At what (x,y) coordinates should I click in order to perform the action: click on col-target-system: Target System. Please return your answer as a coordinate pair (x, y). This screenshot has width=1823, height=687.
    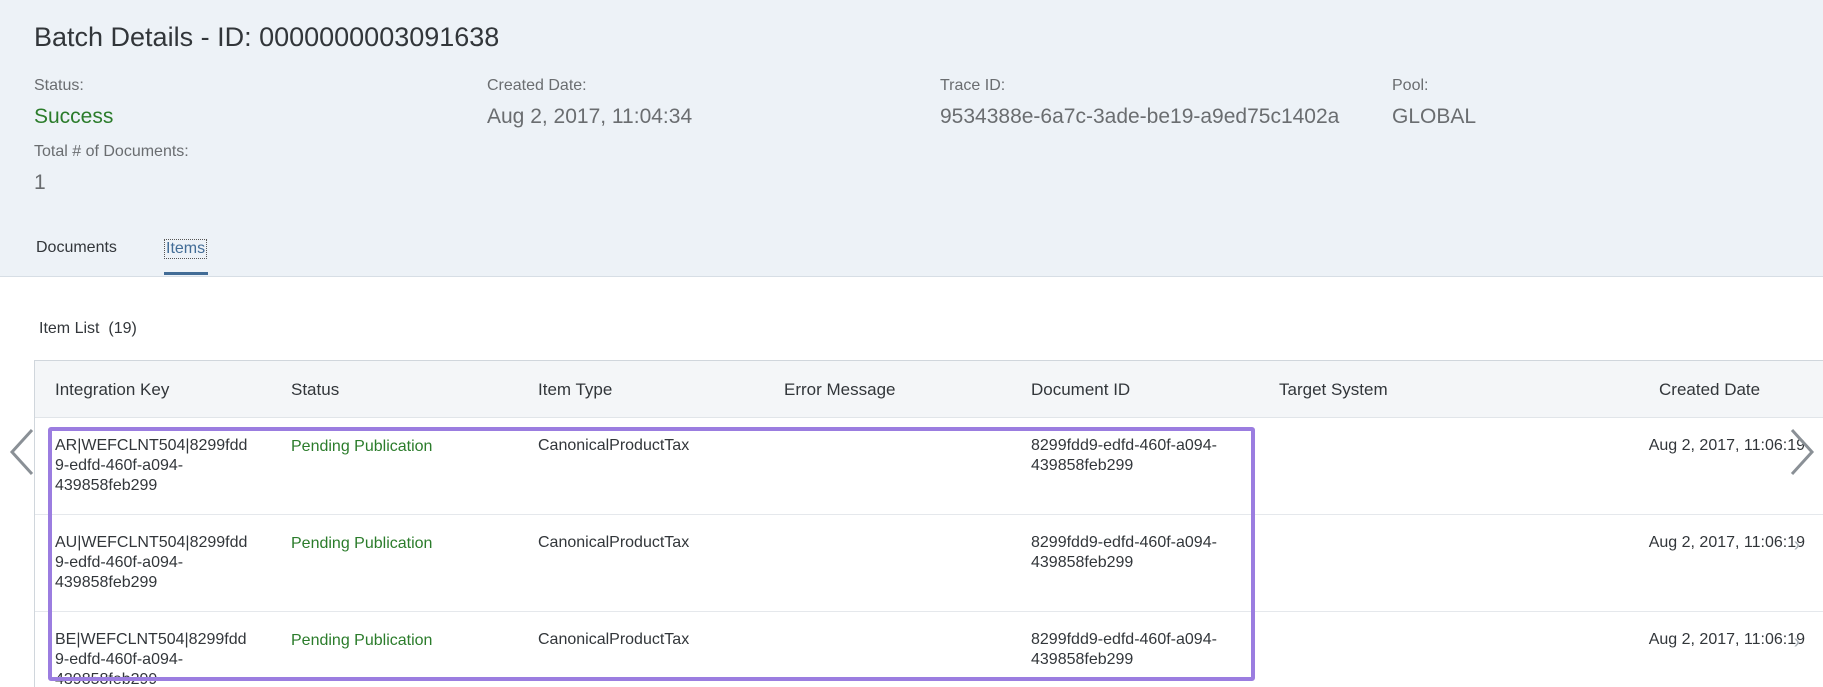
    Looking at the image, I should click on (1333, 390).